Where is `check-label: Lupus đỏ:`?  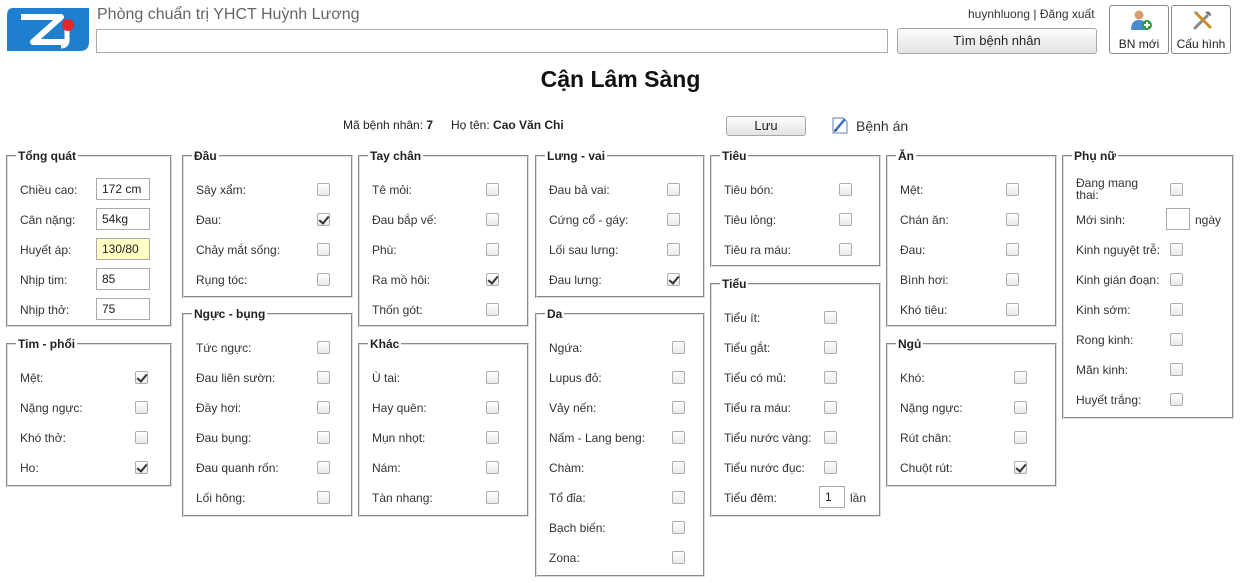
check-label: Lupus đỏ: is located at coordinates (575, 378).